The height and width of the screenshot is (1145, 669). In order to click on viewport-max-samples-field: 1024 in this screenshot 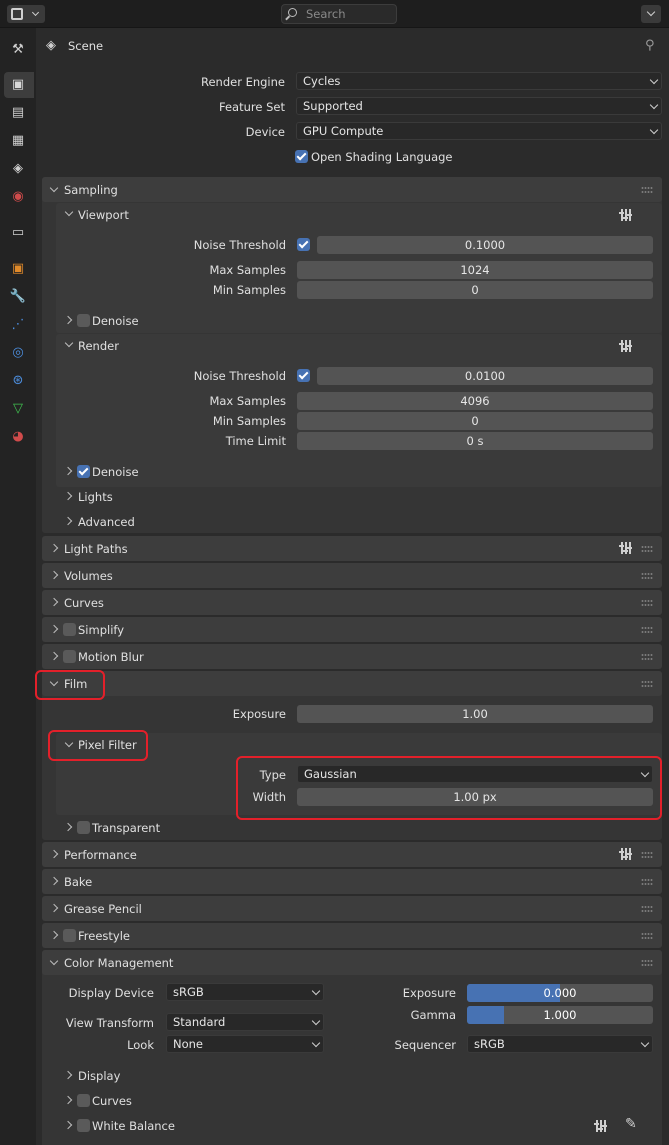, I will do `click(475, 270)`.